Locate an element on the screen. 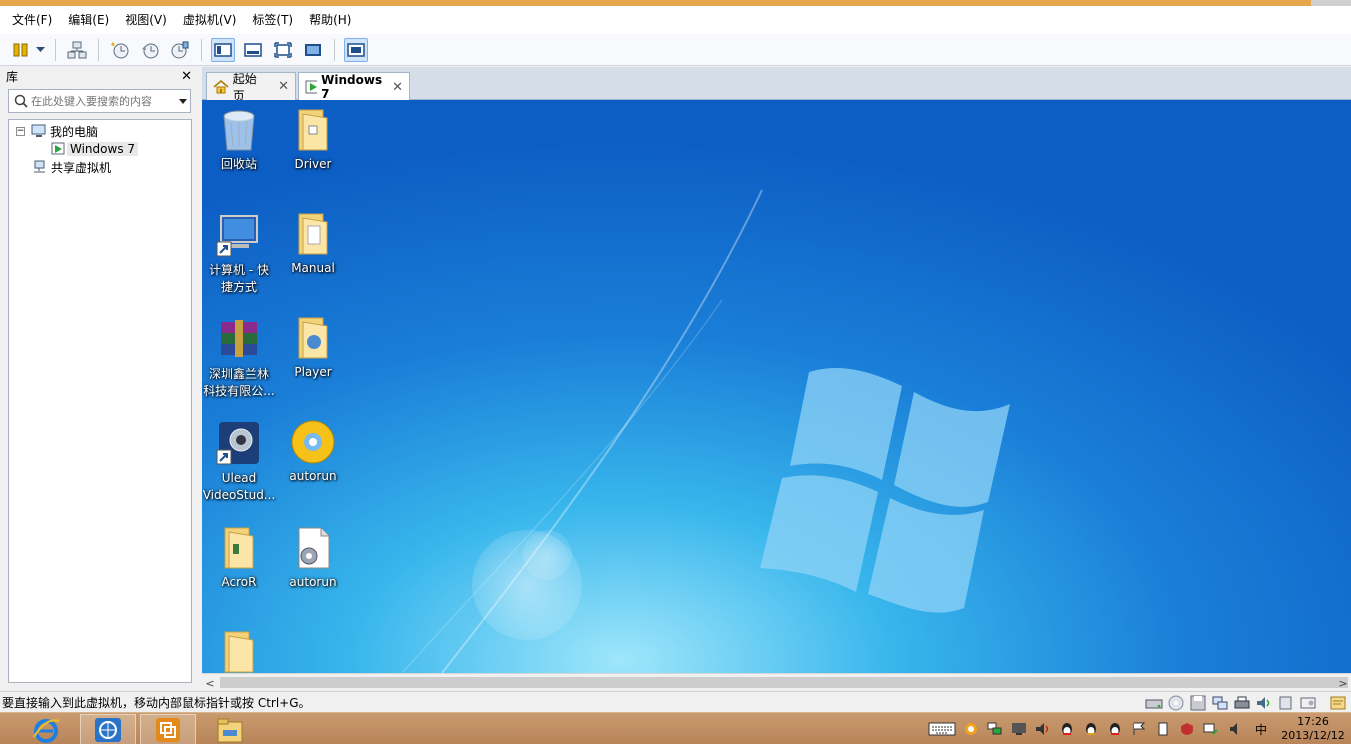 The height and width of the screenshot is (744, 1351). menu-view: 视图(V) is located at coordinates (146, 20).